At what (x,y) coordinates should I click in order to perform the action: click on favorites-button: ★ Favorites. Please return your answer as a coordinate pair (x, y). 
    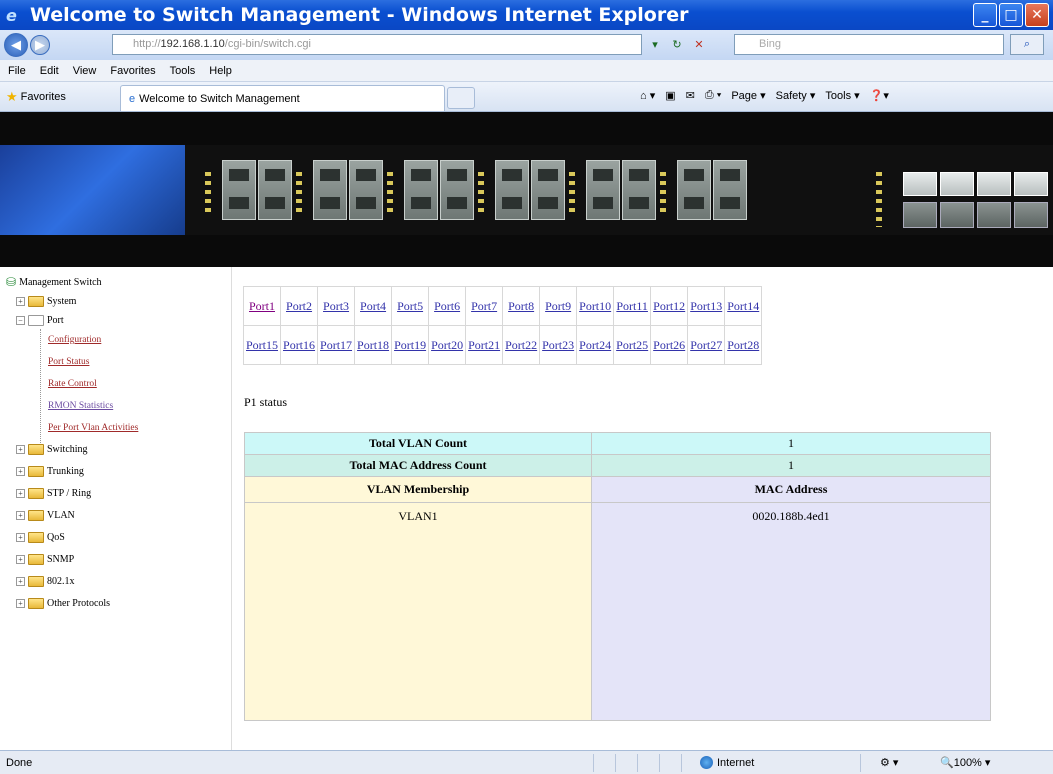
    Looking at the image, I should click on (36, 97).